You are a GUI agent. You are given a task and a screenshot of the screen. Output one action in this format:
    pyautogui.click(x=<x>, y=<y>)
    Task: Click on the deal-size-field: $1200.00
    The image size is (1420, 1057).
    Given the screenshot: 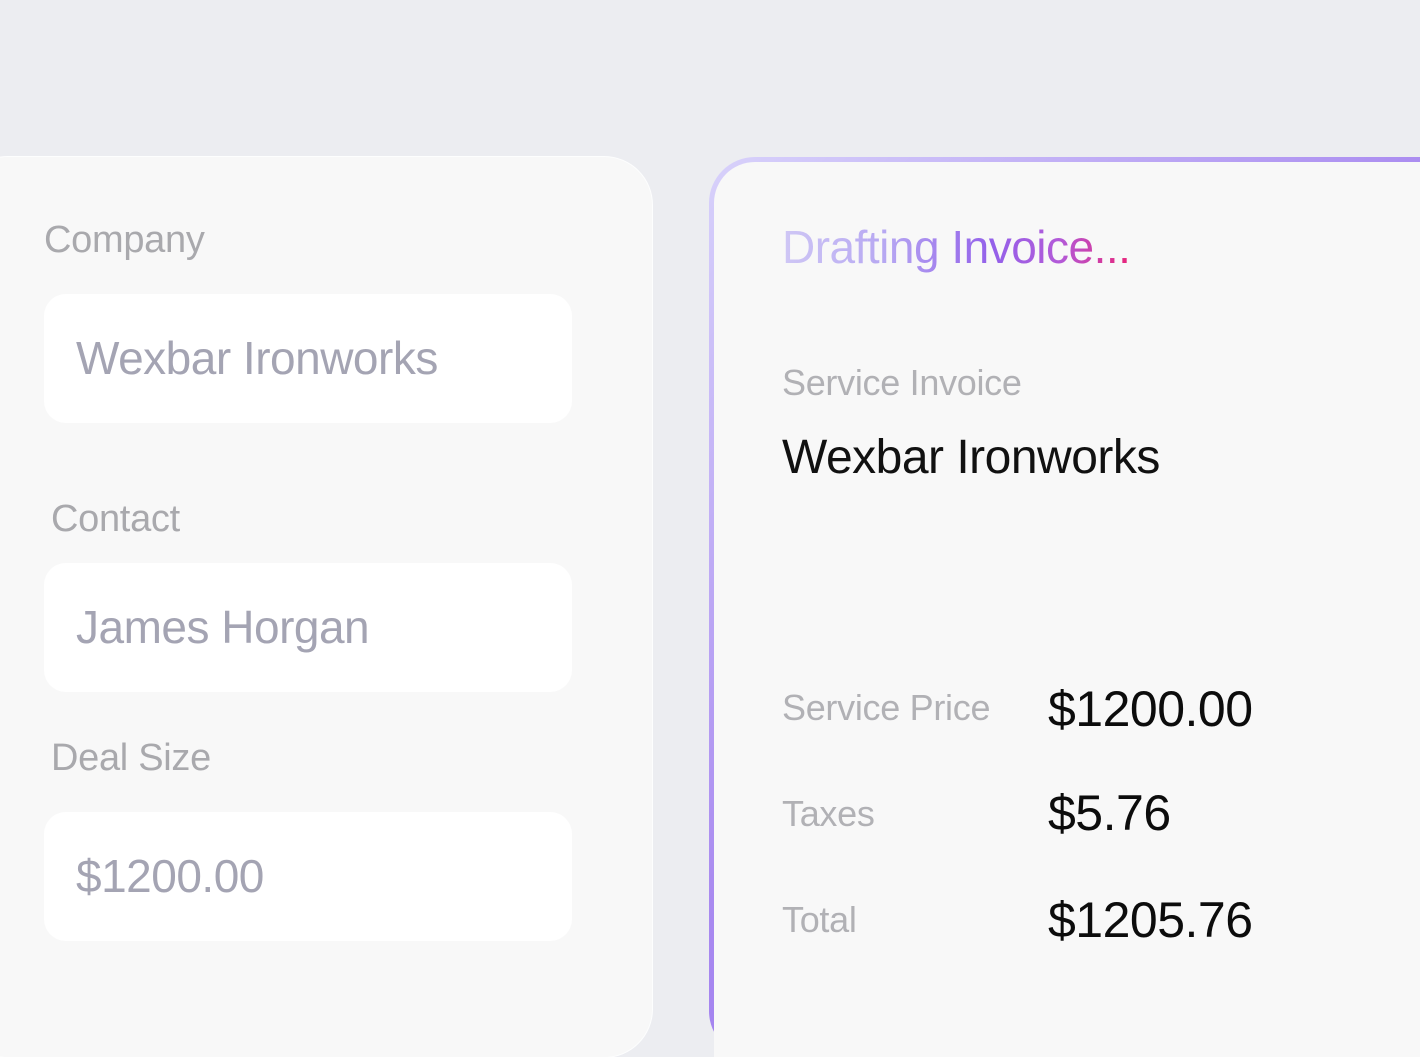 What is the action you would take?
    pyautogui.click(x=308, y=876)
    